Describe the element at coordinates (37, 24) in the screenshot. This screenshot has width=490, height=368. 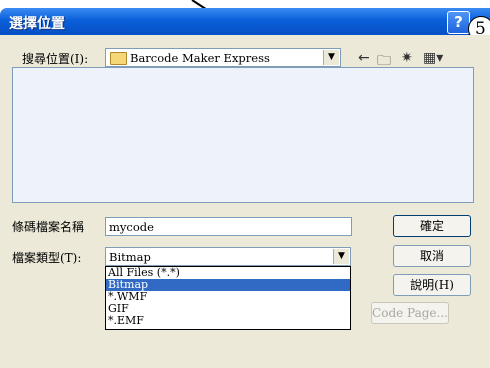
I see `dialog-title: 選擇位置` at that location.